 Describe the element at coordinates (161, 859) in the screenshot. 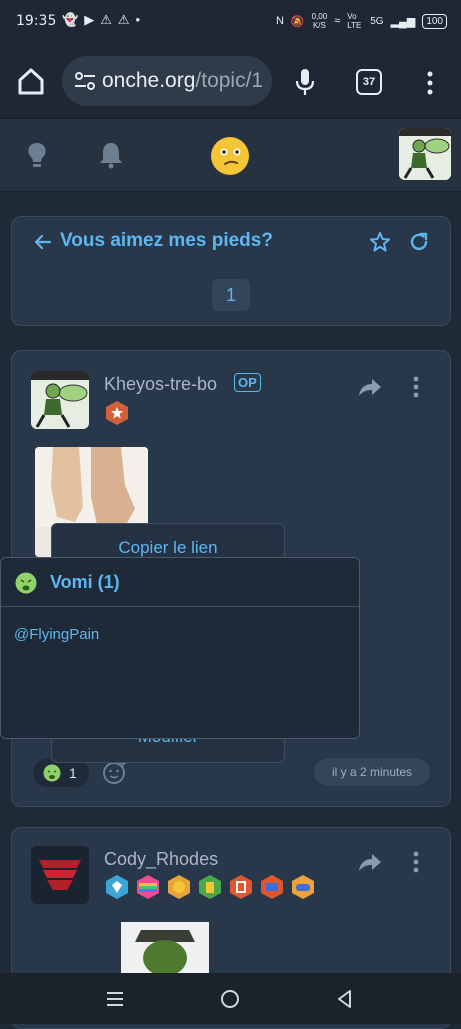

I see `post-author-name: Cody_Rhodes` at that location.